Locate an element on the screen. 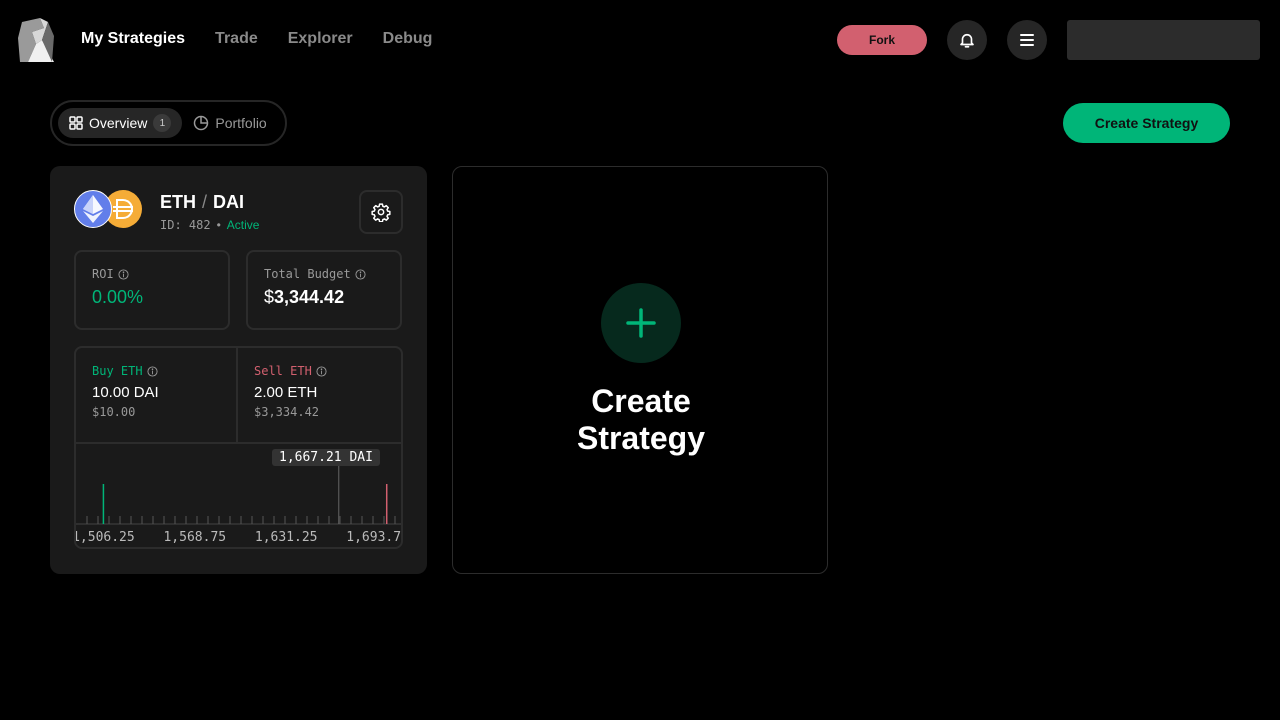  sell-order: Sell ETH 2.00 ETH $3,334.42 is located at coordinates (319, 395).